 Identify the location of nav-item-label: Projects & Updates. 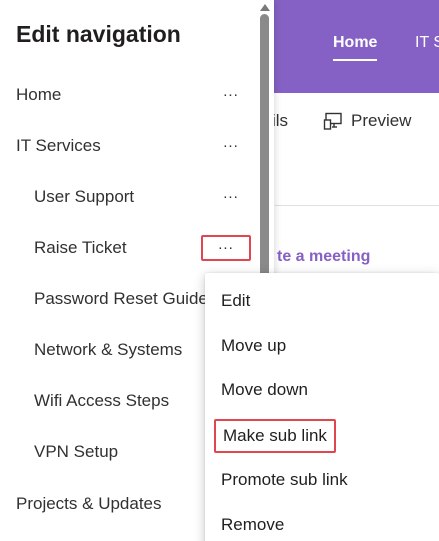
(89, 503).